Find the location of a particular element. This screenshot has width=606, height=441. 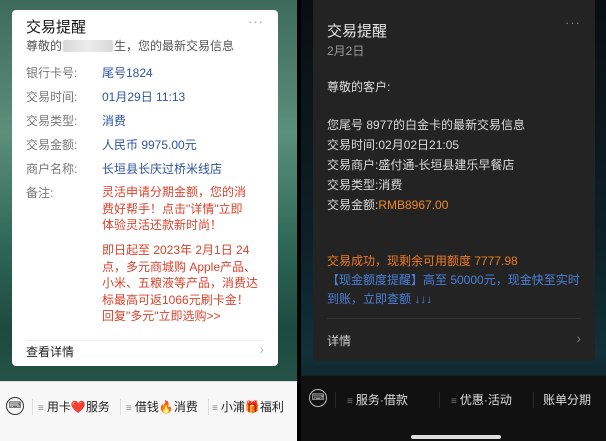

field-time: 交易时间: 01月29日 11:13 is located at coordinates (105, 96).